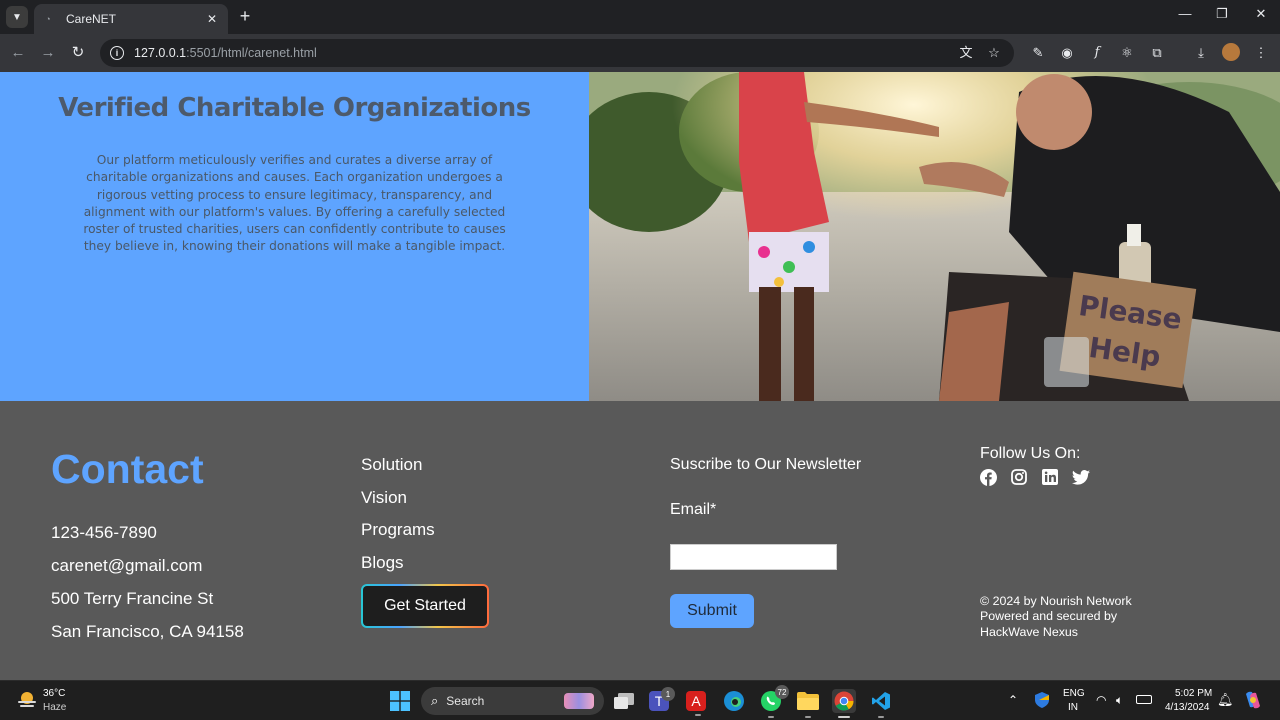 The height and width of the screenshot is (720, 1280). What do you see at coordinates (1193, 693) in the screenshot?
I see `clock-time: 5:02 PM` at bounding box center [1193, 693].